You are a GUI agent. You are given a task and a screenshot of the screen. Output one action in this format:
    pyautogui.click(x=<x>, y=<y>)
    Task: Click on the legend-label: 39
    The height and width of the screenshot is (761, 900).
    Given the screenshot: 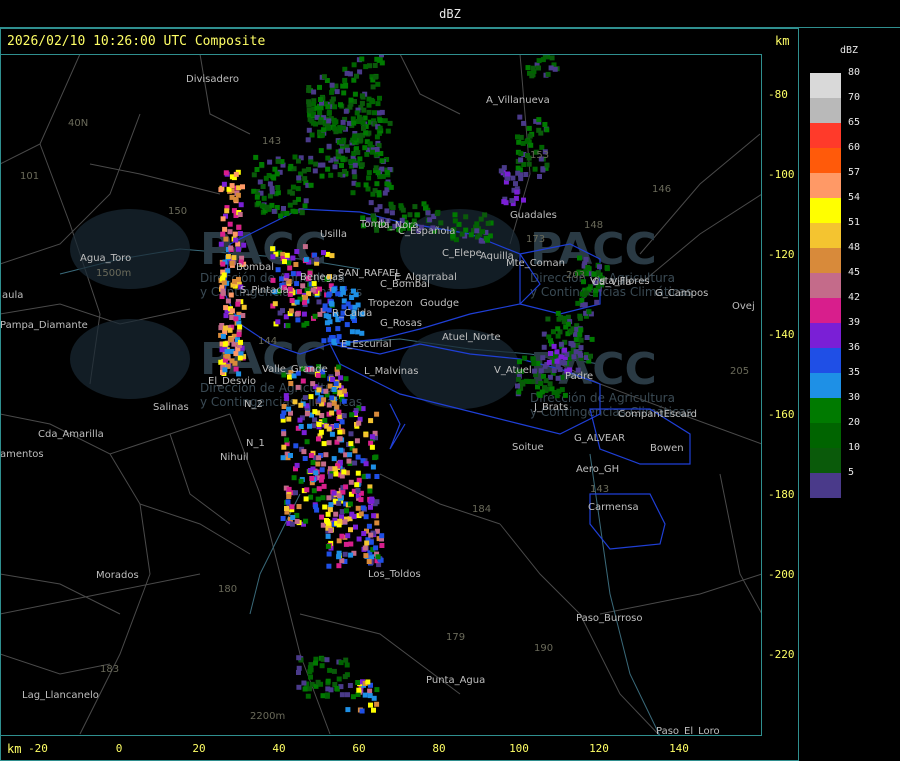 What is the action you would take?
    pyautogui.click(x=854, y=322)
    